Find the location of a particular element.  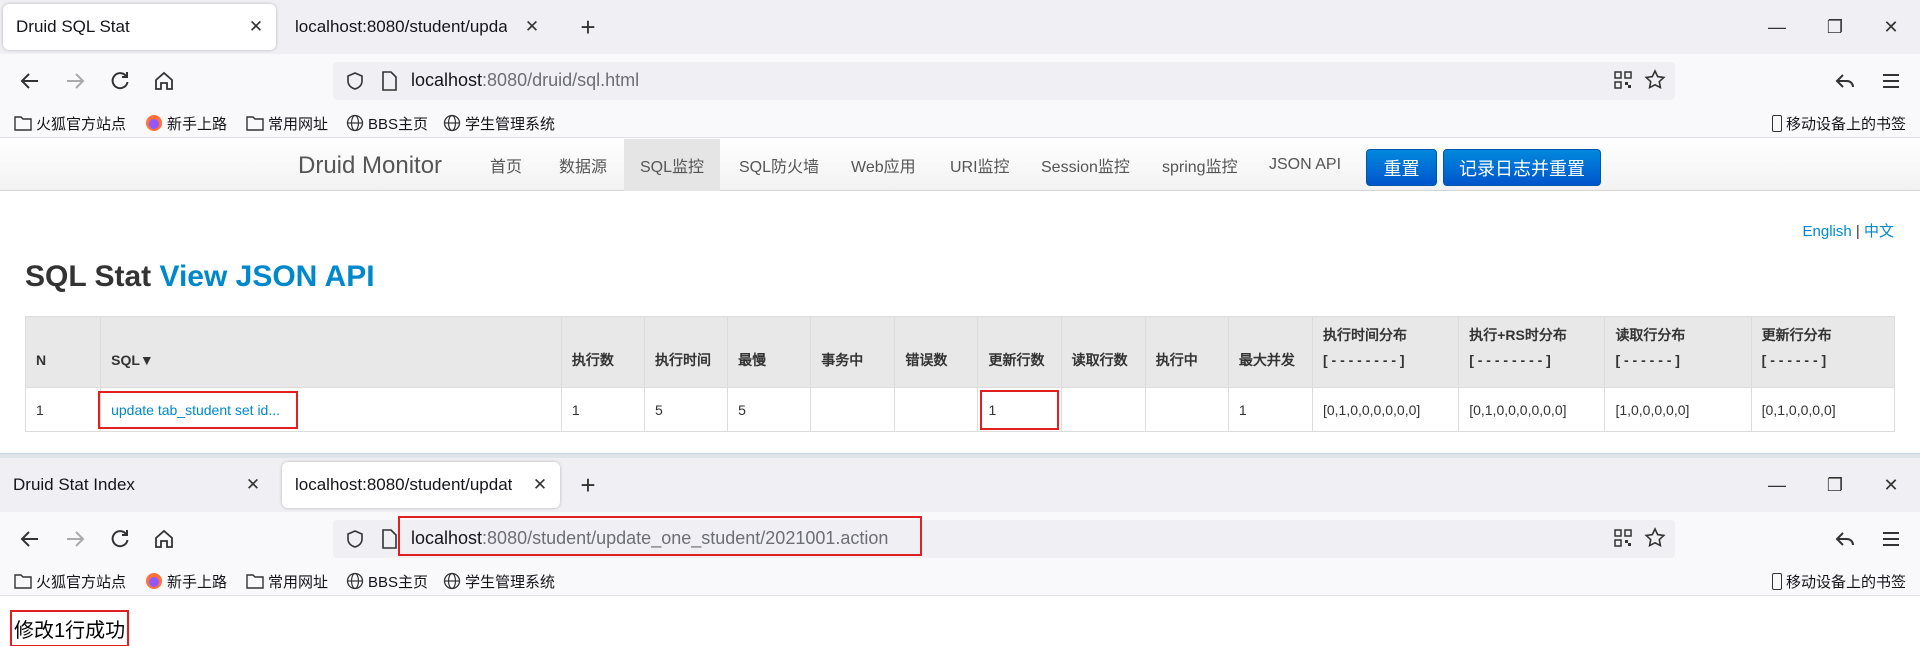

column-header: 执行中 is located at coordinates (1186, 352).